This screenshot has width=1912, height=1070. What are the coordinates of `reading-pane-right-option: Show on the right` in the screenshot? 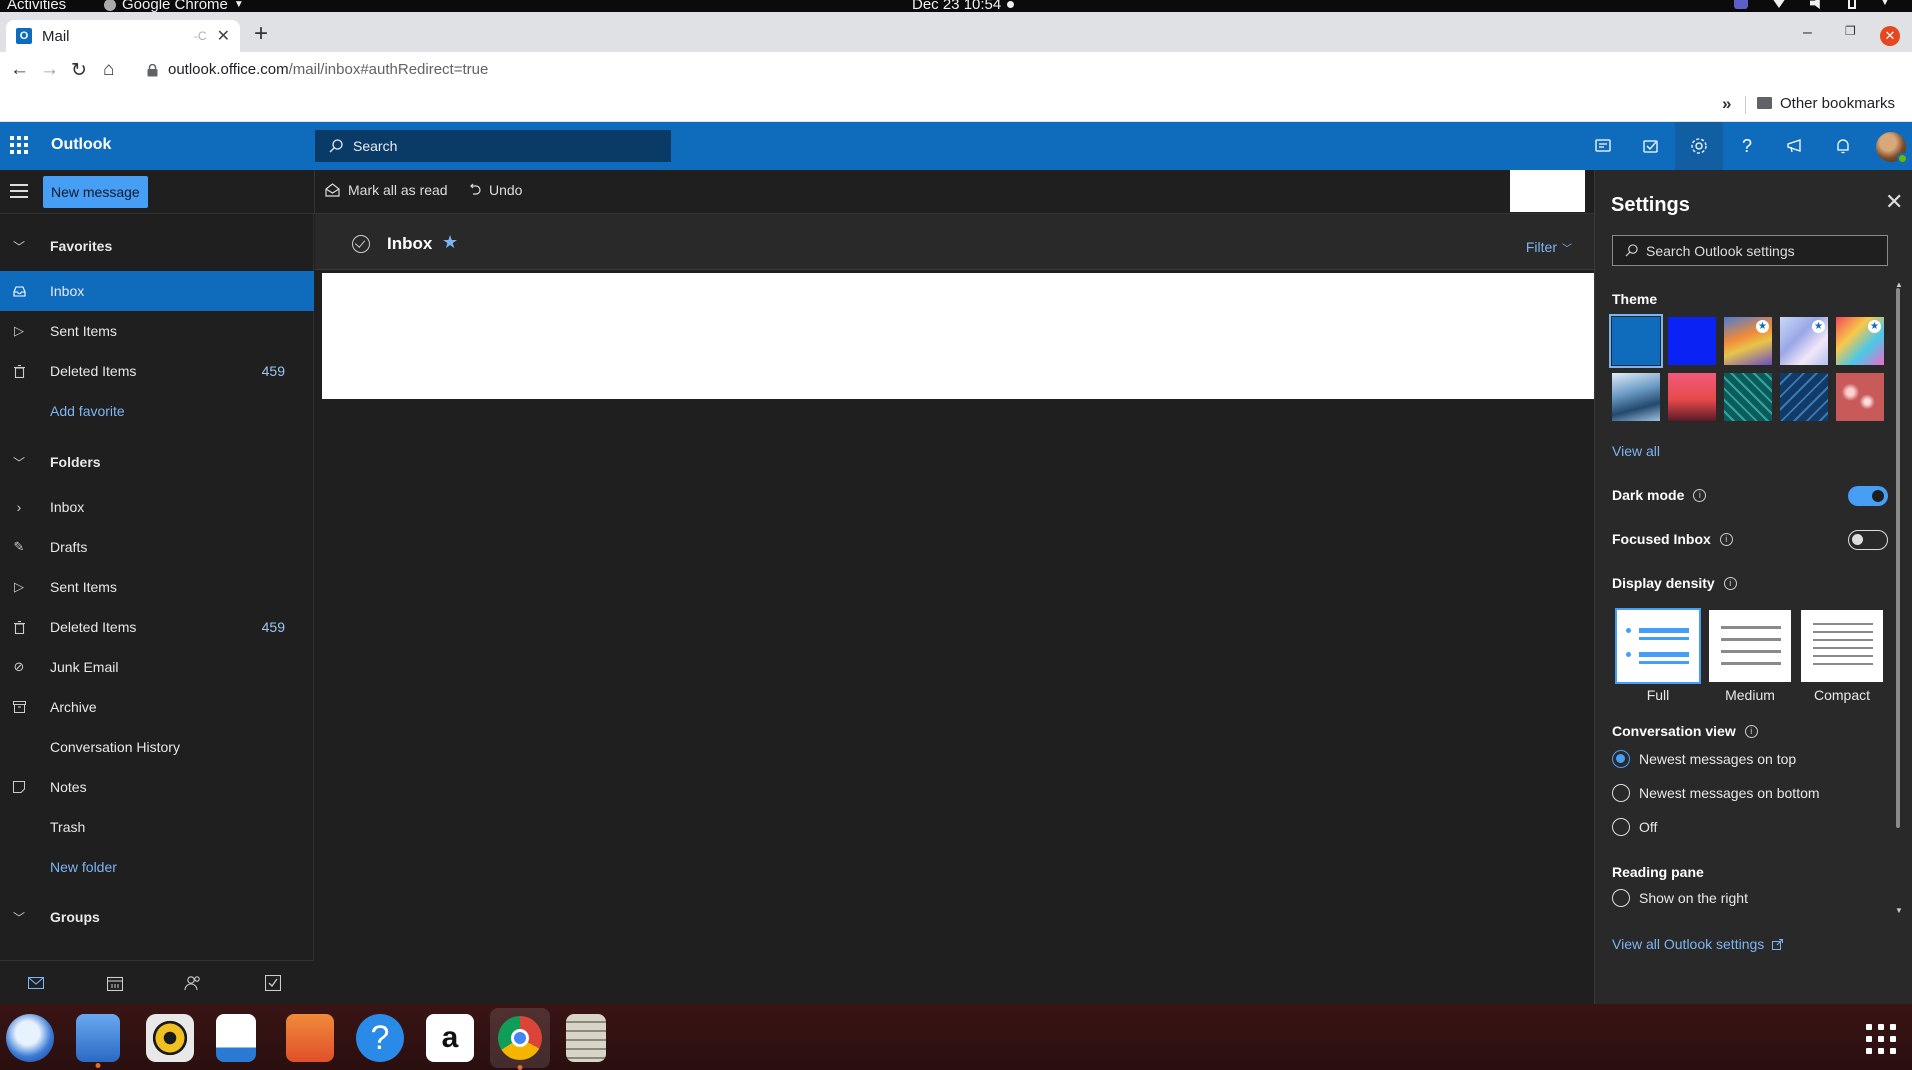 It's located at (1680, 898).